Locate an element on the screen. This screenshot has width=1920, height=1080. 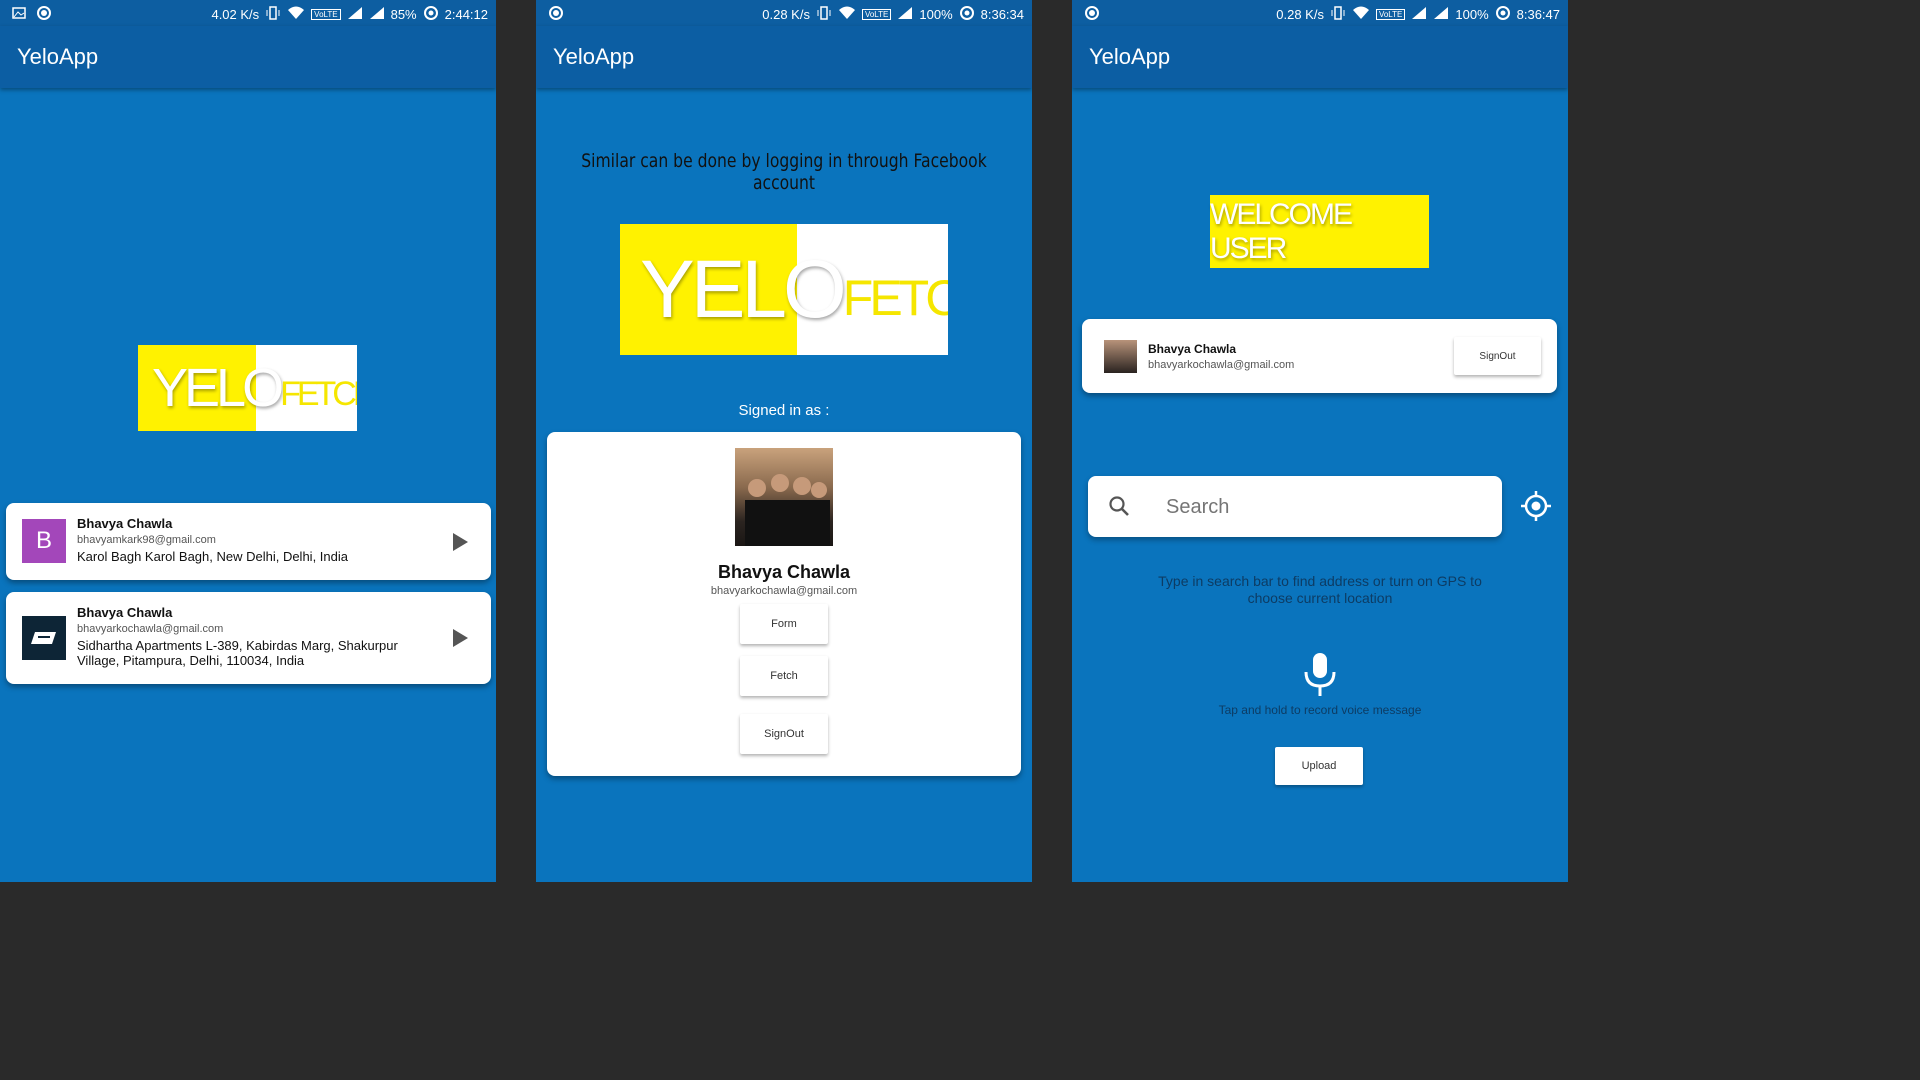
profile-email: bhavyarkochawla@gmail.com is located at coordinates (784, 591).